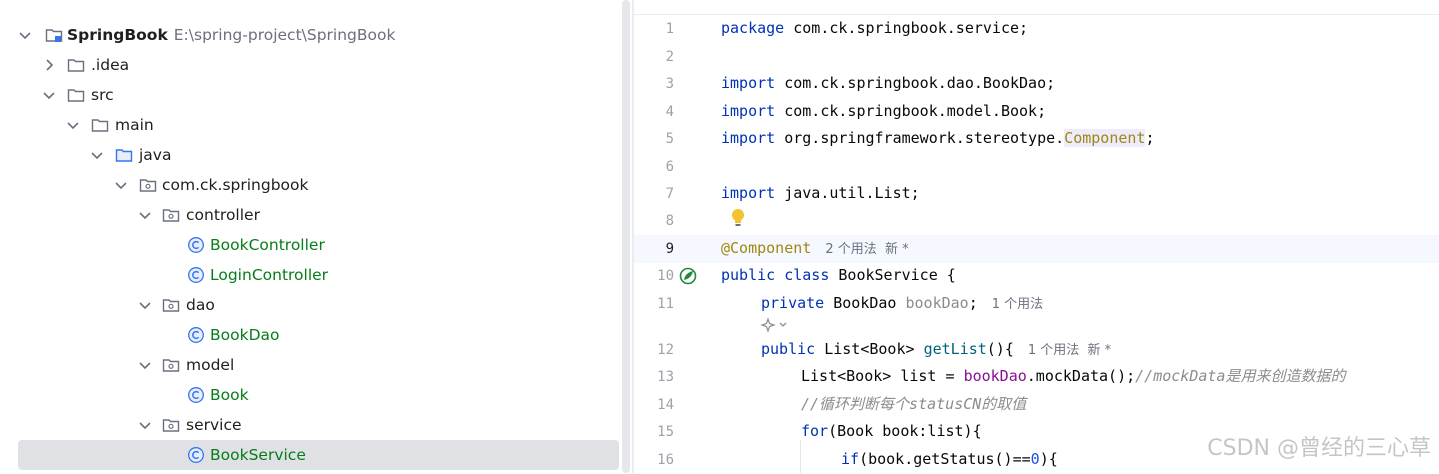 The height and width of the screenshot is (474, 1439). Describe the element at coordinates (1036, 221) in the screenshot. I see `code-line: 8` at that location.